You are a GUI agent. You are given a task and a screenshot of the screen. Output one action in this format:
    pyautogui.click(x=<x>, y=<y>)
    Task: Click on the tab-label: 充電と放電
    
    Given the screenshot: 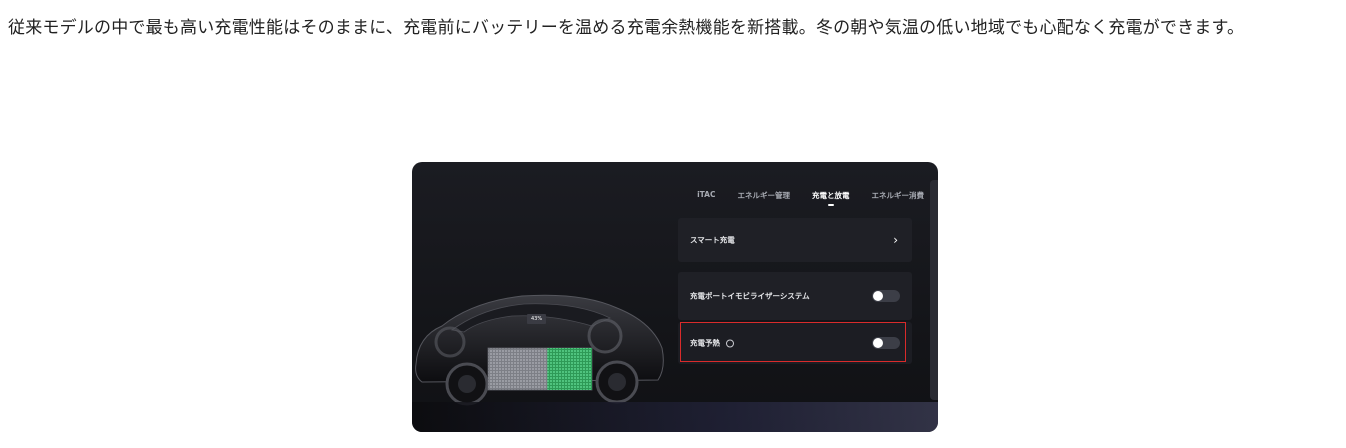 What is the action you would take?
    pyautogui.click(x=831, y=195)
    